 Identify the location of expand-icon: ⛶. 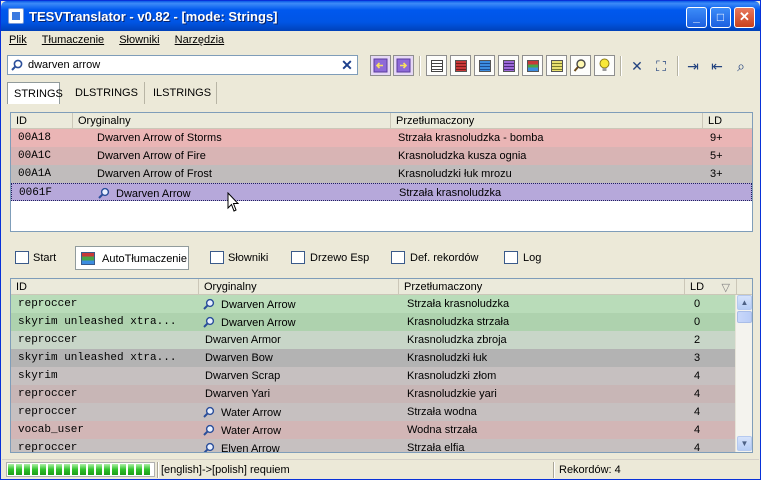
(661, 66).